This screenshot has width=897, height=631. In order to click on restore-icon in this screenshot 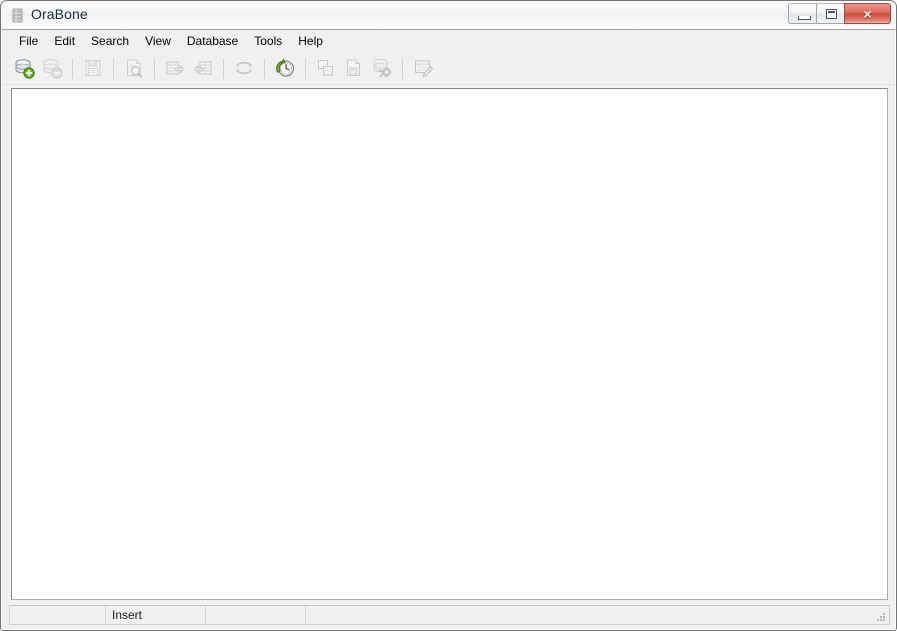, I will do `click(831, 14)`.